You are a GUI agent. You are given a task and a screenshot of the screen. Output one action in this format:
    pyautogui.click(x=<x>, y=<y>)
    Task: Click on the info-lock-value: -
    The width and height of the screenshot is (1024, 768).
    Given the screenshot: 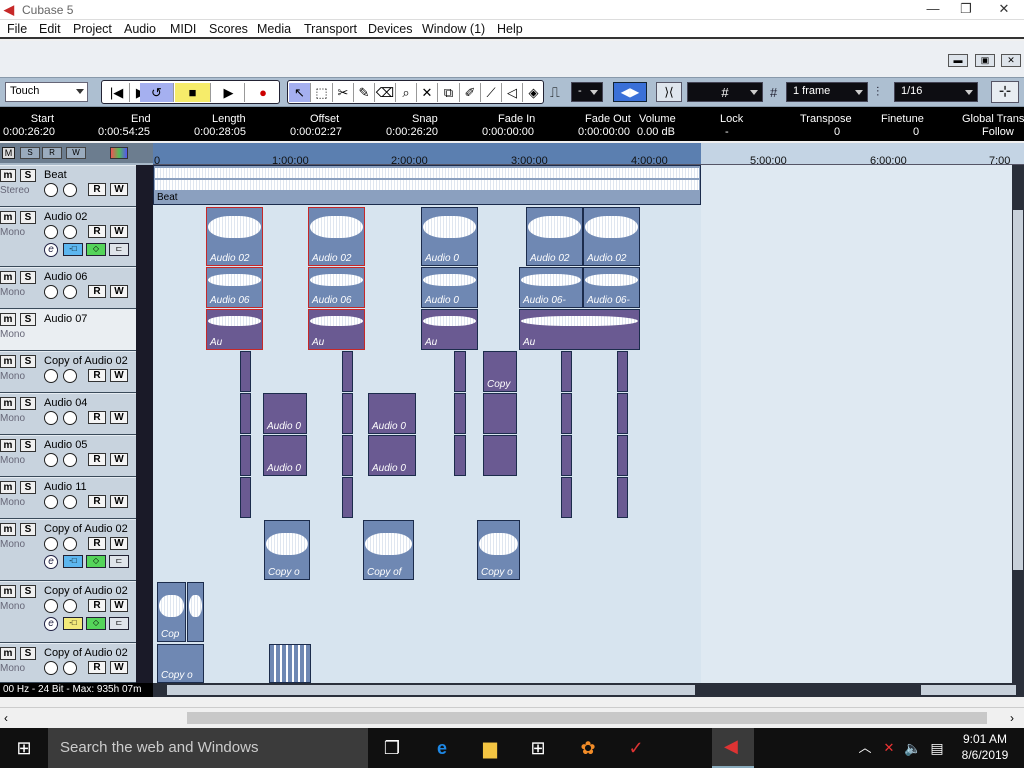 What is the action you would take?
    pyautogui.click(x=727, y=132)
    